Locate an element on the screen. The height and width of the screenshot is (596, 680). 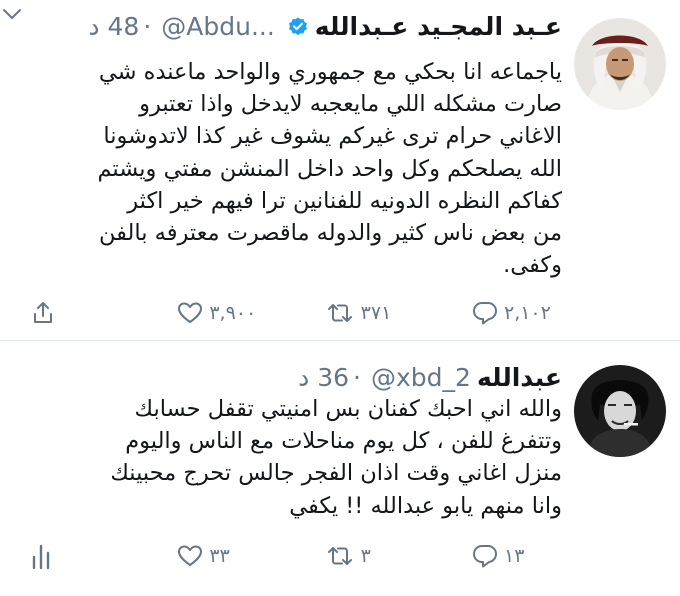
timestamp: 48 د is located at coordinates (113, 26).